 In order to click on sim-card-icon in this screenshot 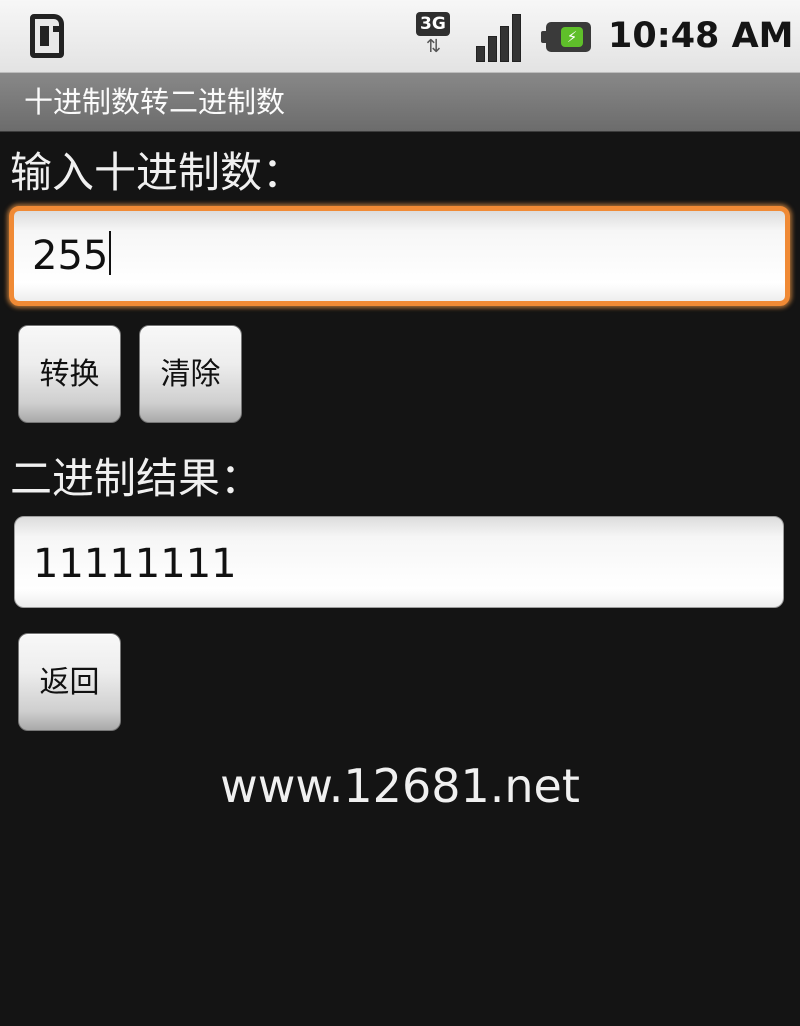, I will do `click(47, 36)`.